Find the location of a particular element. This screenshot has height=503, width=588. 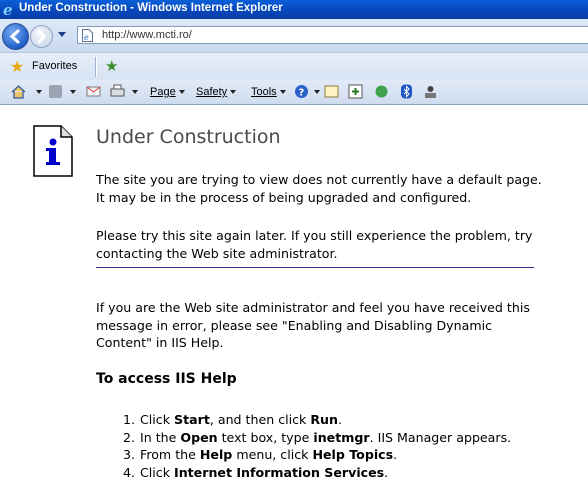

help-icon: ? is located at coordinates (301, 91).